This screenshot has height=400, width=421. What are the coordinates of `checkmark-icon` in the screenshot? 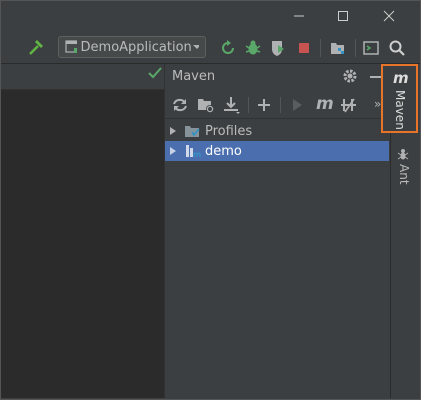 It's located at (155, 73).